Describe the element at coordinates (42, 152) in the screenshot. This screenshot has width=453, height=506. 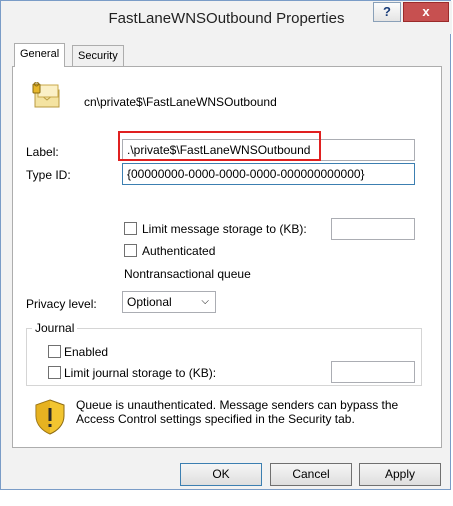
I see `label-caption: Label:` at that location.